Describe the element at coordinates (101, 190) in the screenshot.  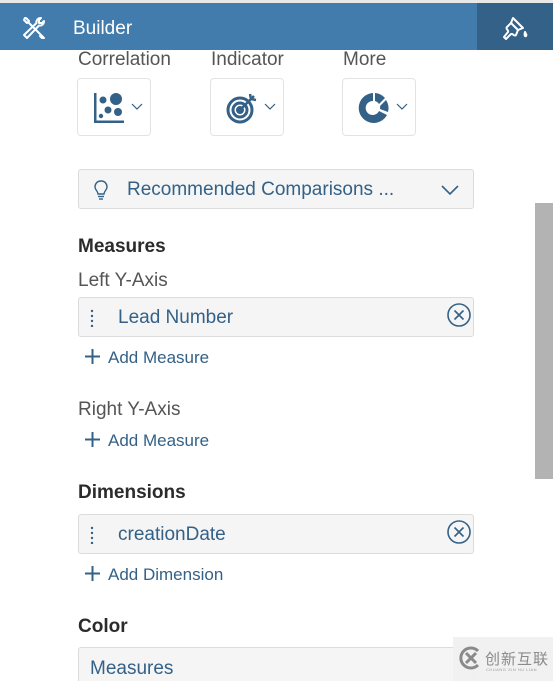
I see `lightbulb-icon` at that location.